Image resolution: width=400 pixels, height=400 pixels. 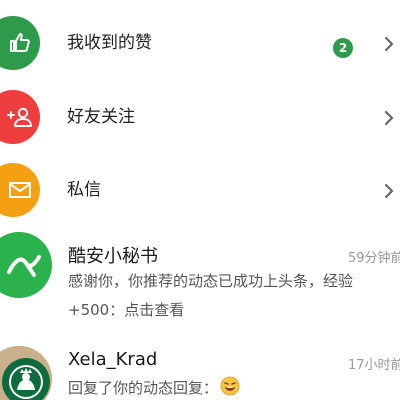 I want to click on mail-icon, so click(x=20, y=190).